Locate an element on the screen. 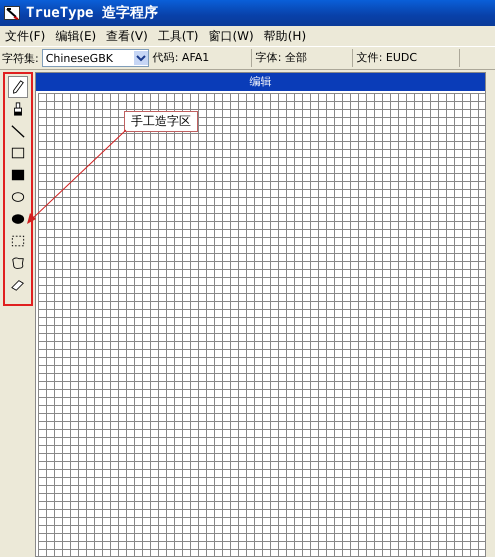 Image resolution: width=495 pixels, height=557 pixels. filled-rectangle-icon is located at coordinates (18, 175).